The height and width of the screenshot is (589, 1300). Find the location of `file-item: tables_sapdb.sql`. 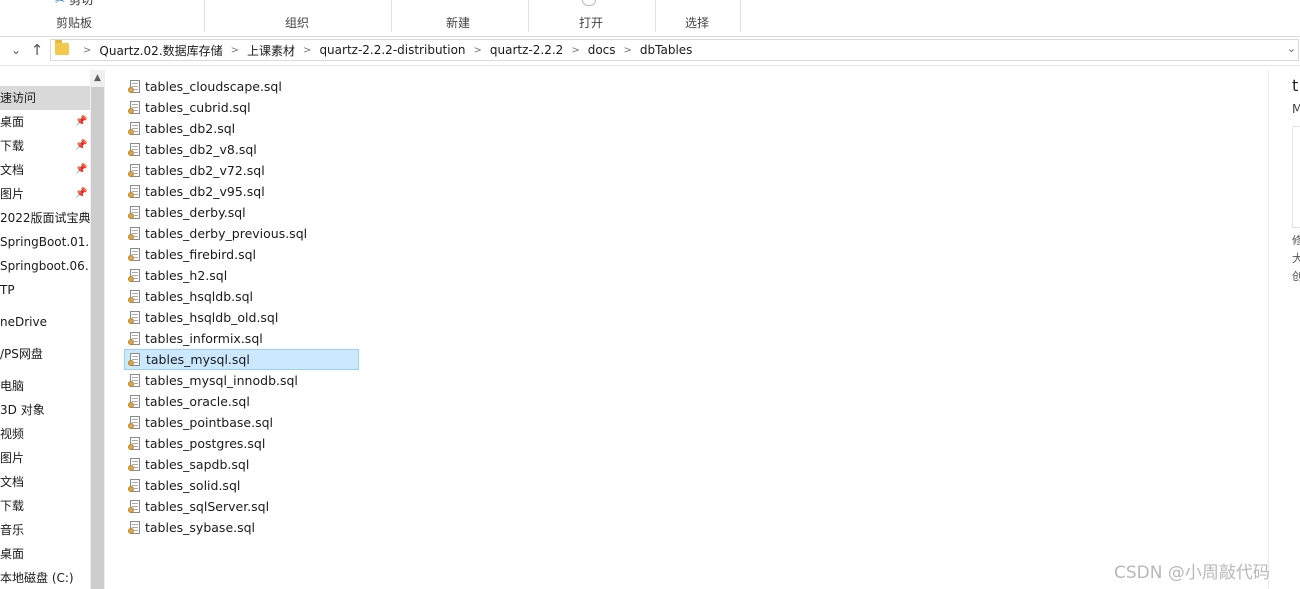

file-item: tables_sapdb.sql is located at coordinates (241, 464).